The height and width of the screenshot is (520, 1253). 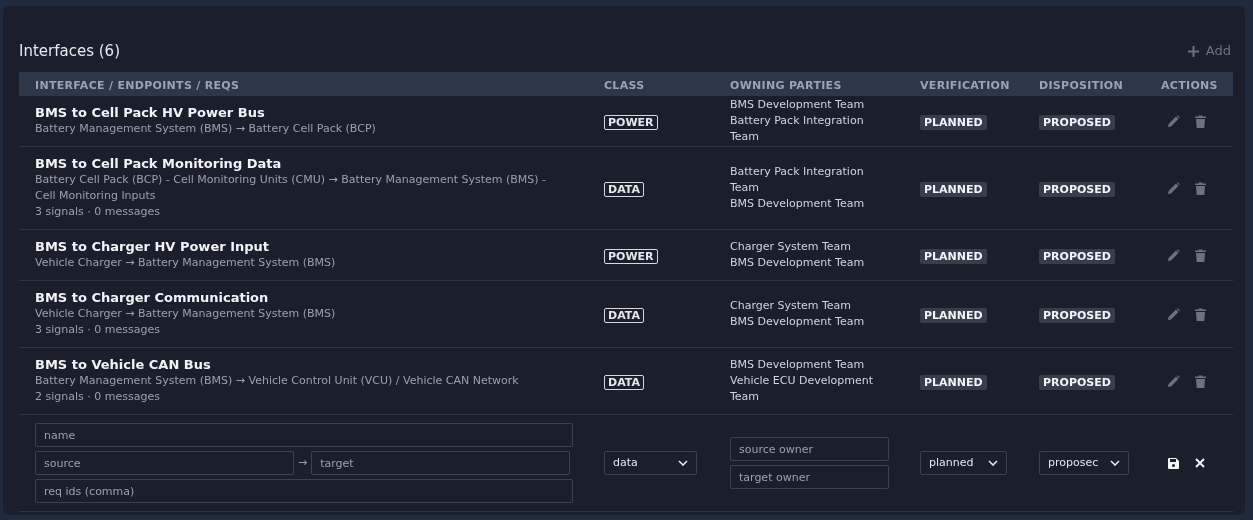 What do you see at coordinates (303, 462) in the screenshot?
I see `arrow-text: →` at bounding box center [303, 462].